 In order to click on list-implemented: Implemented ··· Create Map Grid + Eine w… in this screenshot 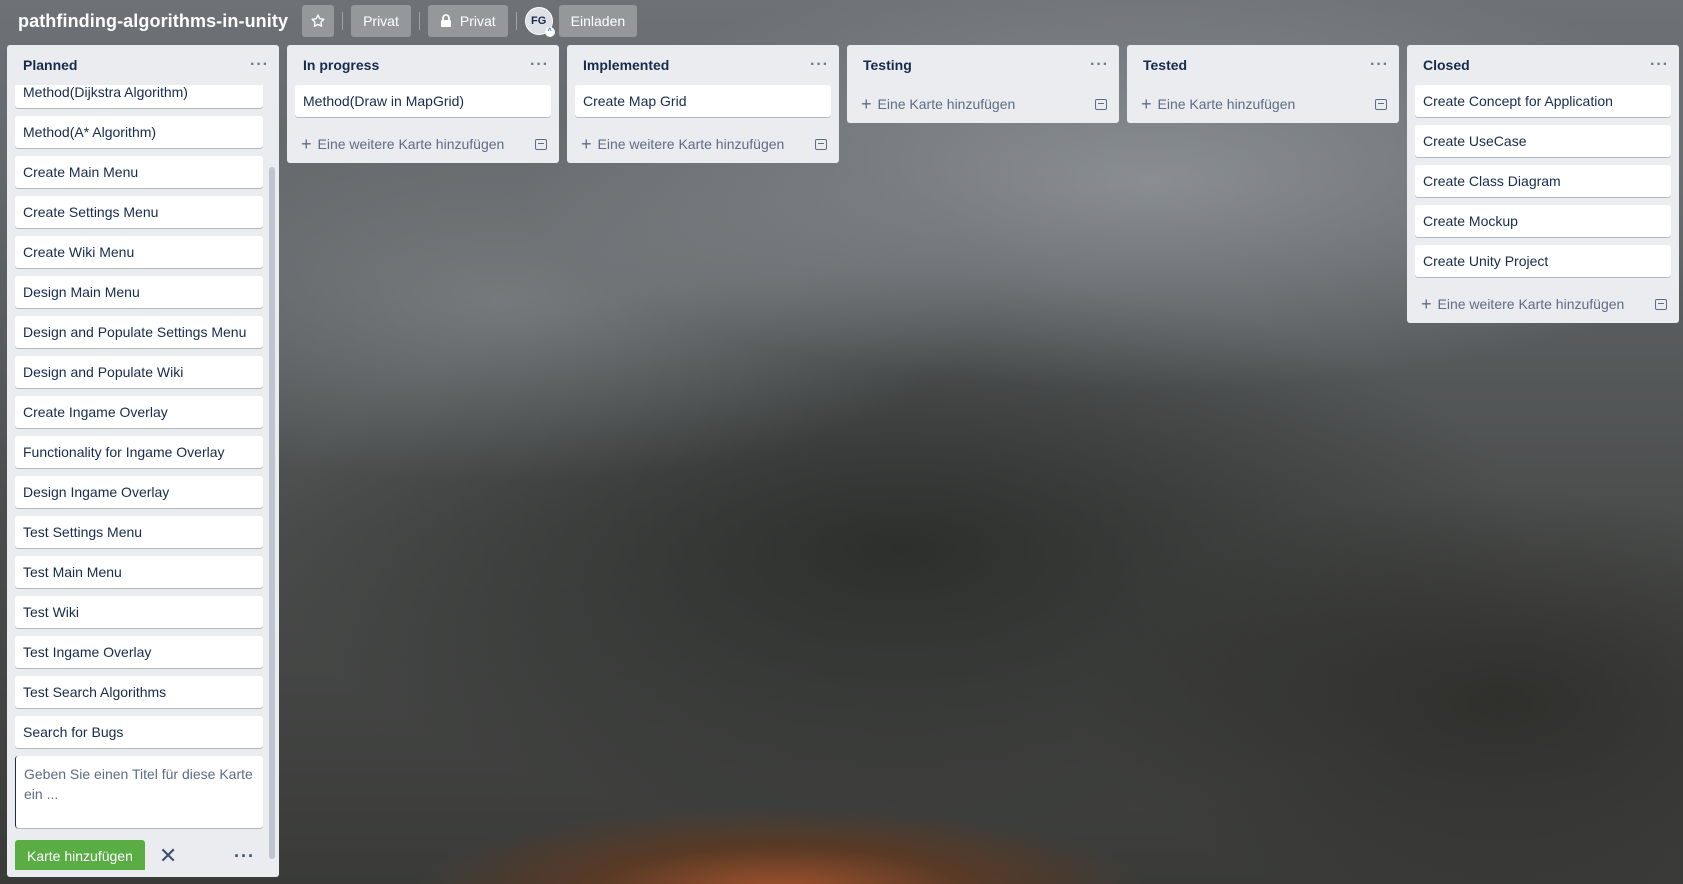, I will do `click(703, 104)`.